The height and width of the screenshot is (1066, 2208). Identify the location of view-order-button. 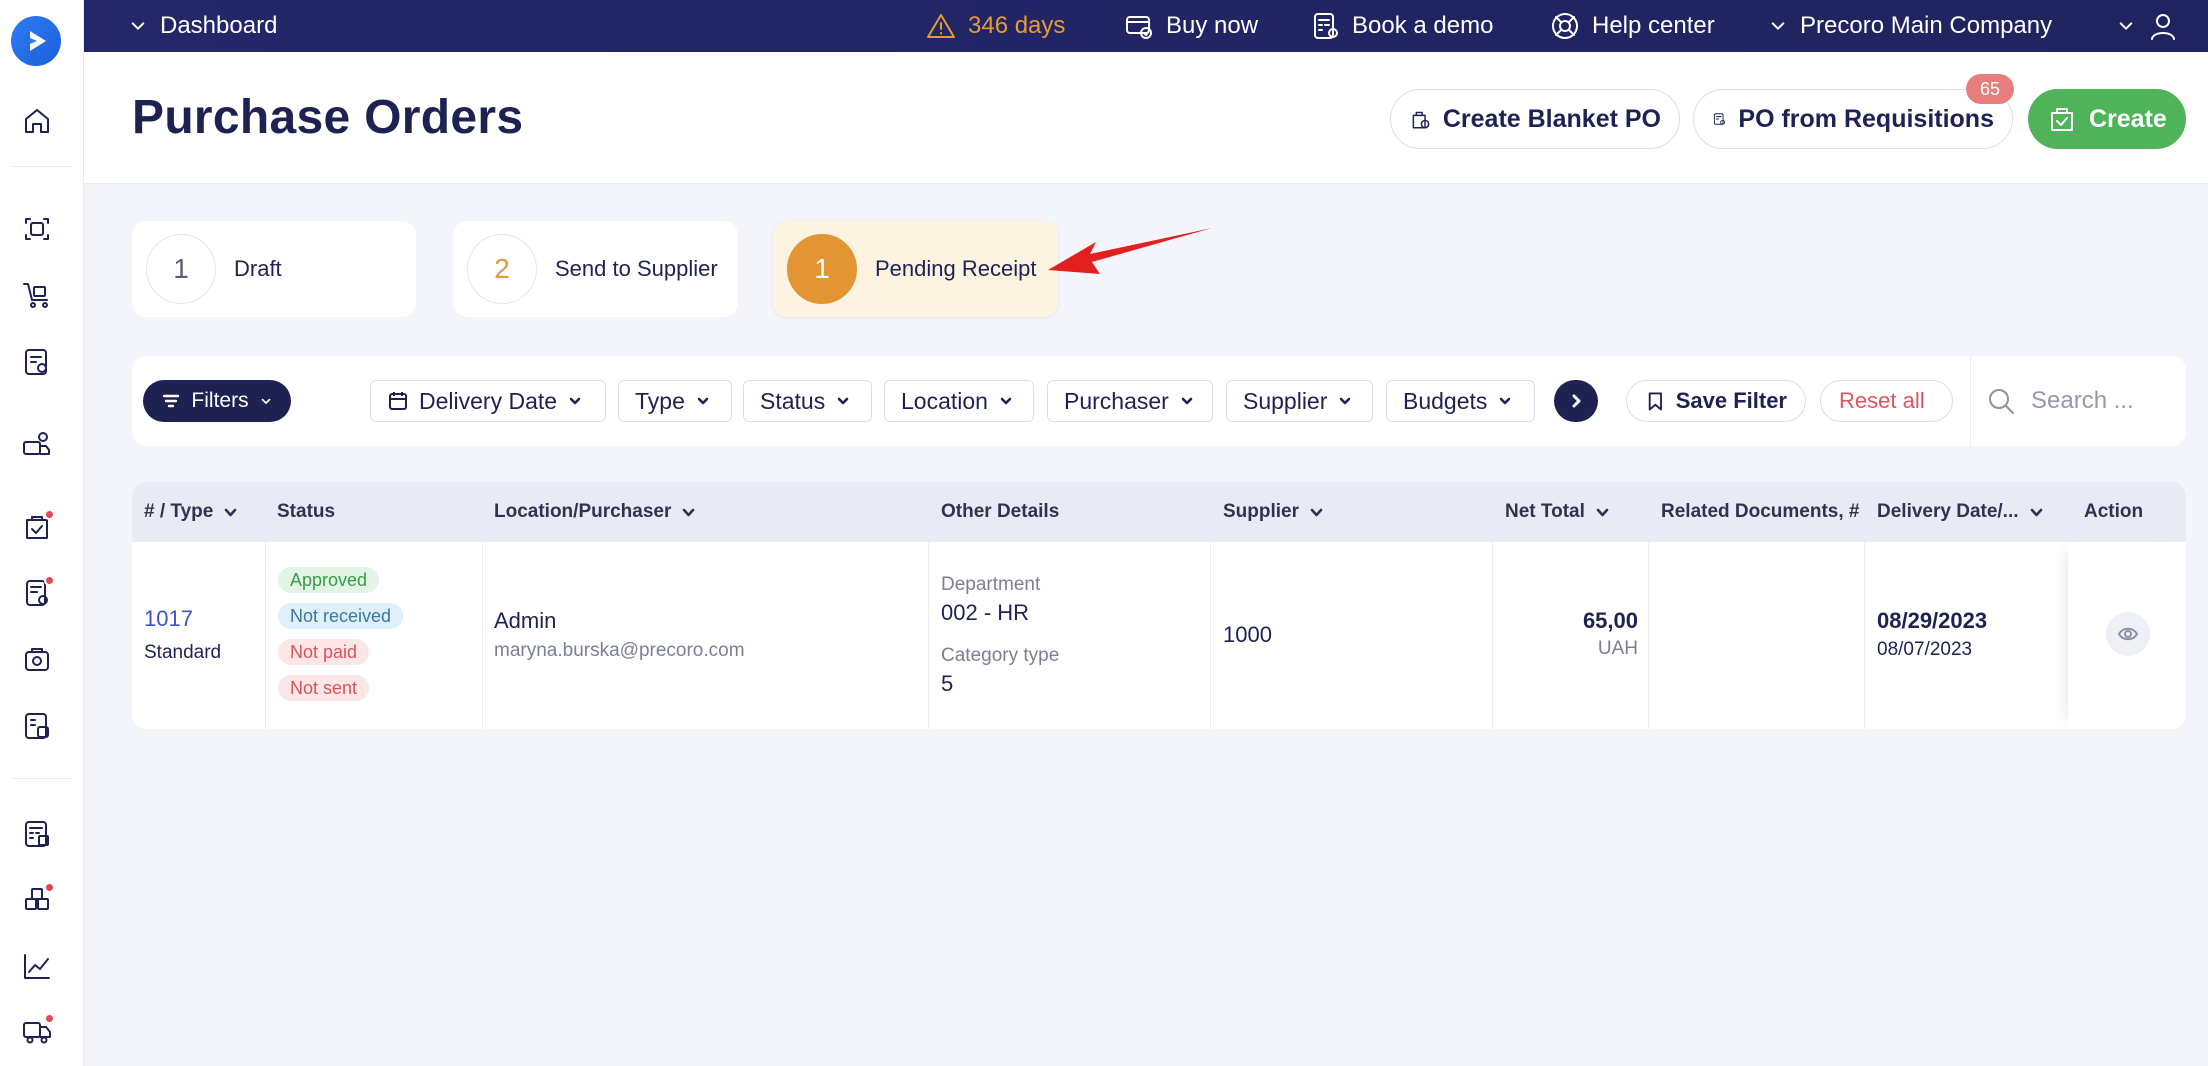
(2128, 634).